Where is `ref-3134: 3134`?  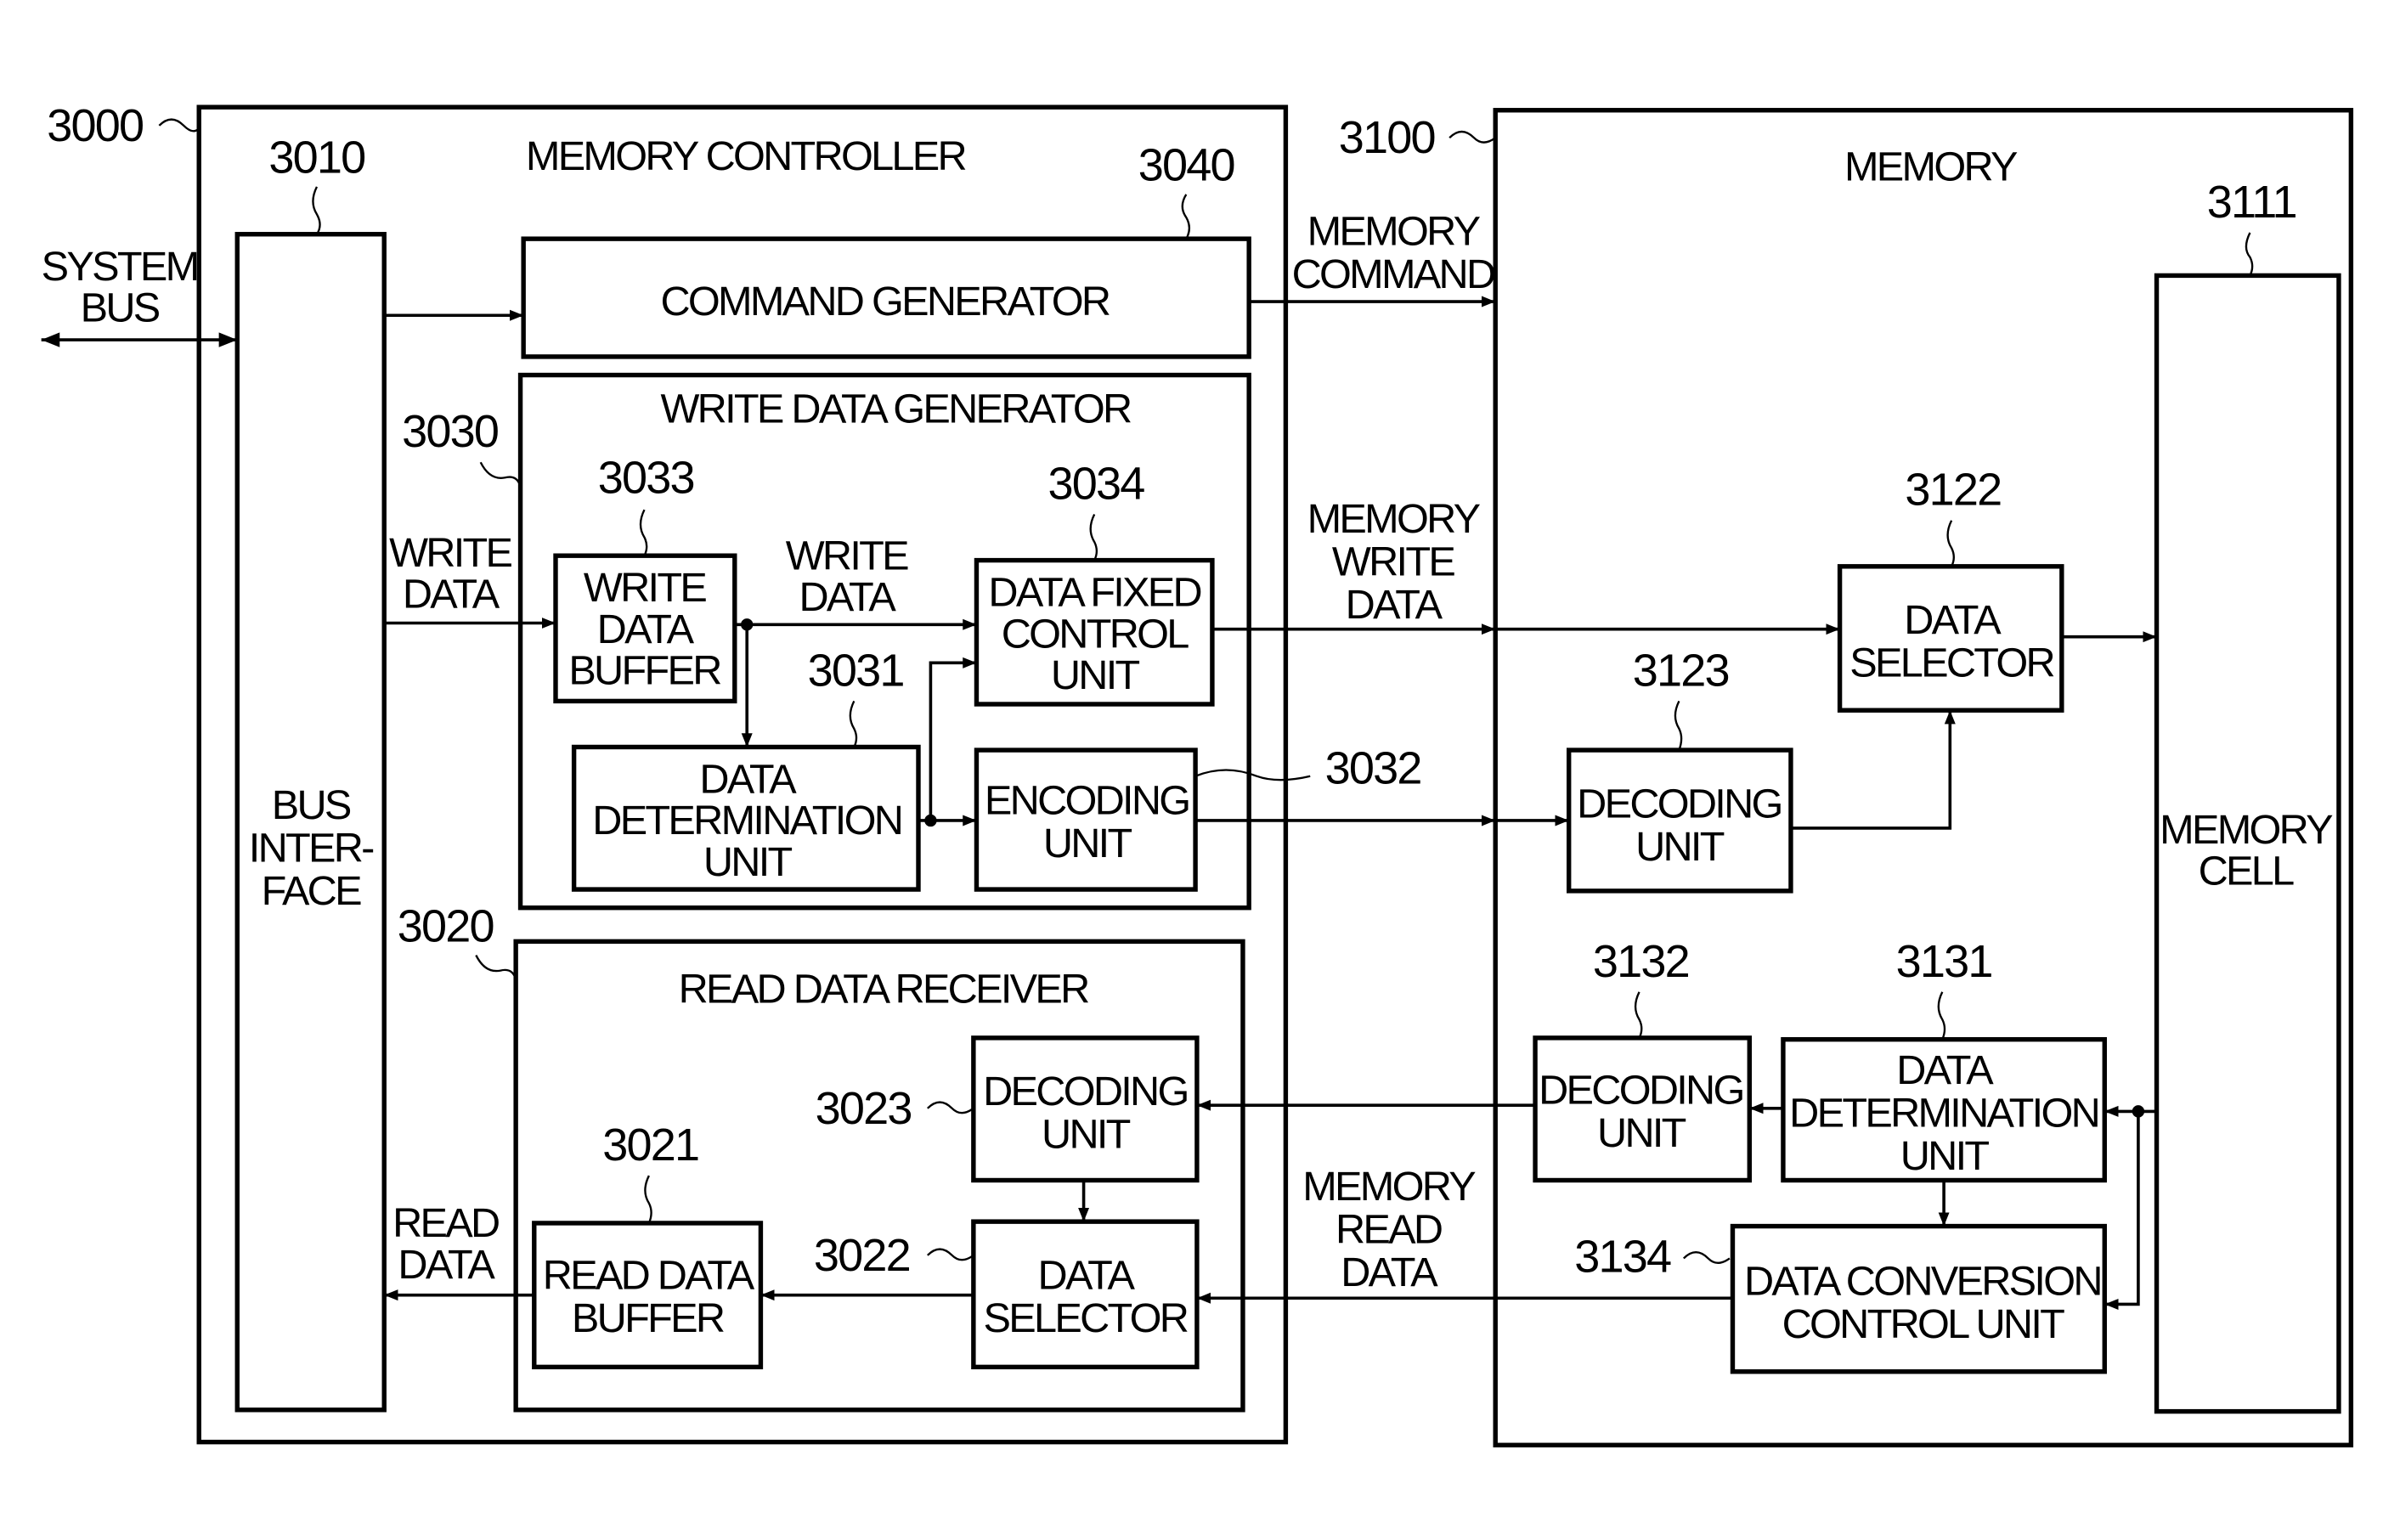
ref-3134: 3134 is located at coordinates (1622, 1257).